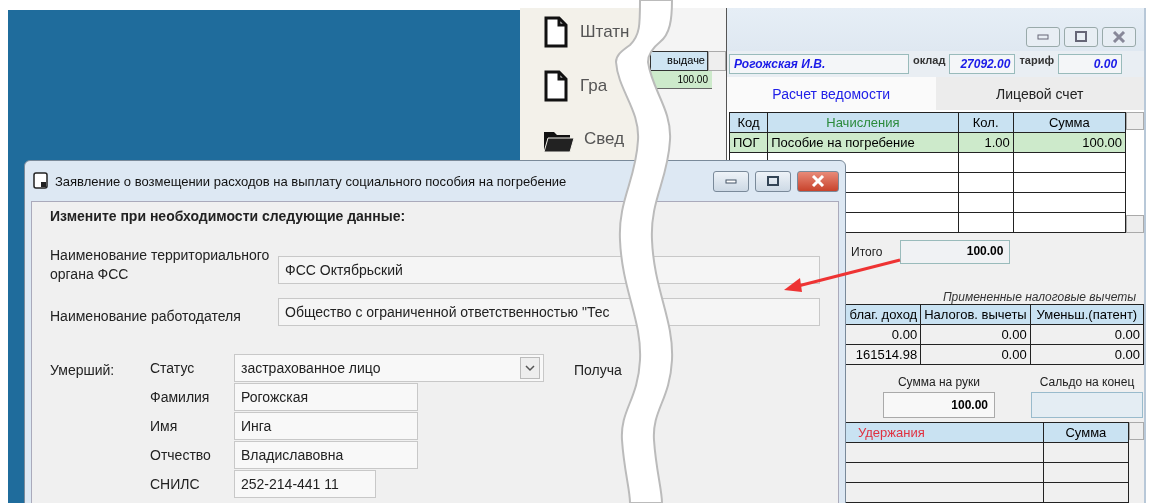 Image resolution: width=1153 pixels, height=503 pixels. I want to click on column-header: Кол., so click(986, 122).